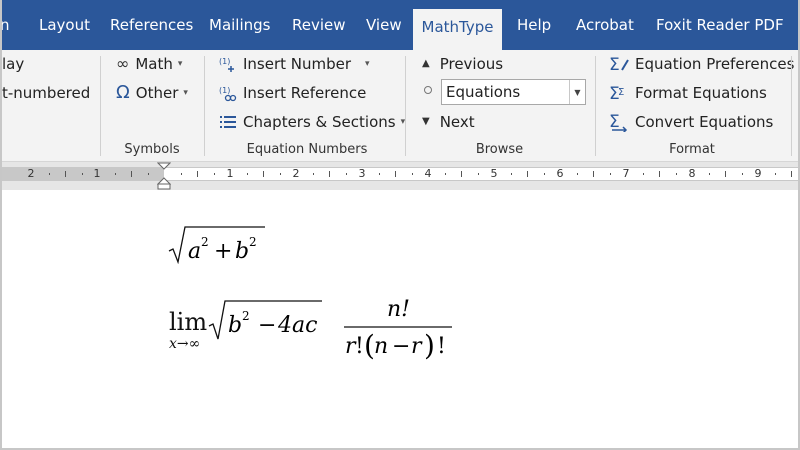  Describe the element at coordinates (152, 149) in the screenshot. I see `symbols-group-label: Symbols` at that location.